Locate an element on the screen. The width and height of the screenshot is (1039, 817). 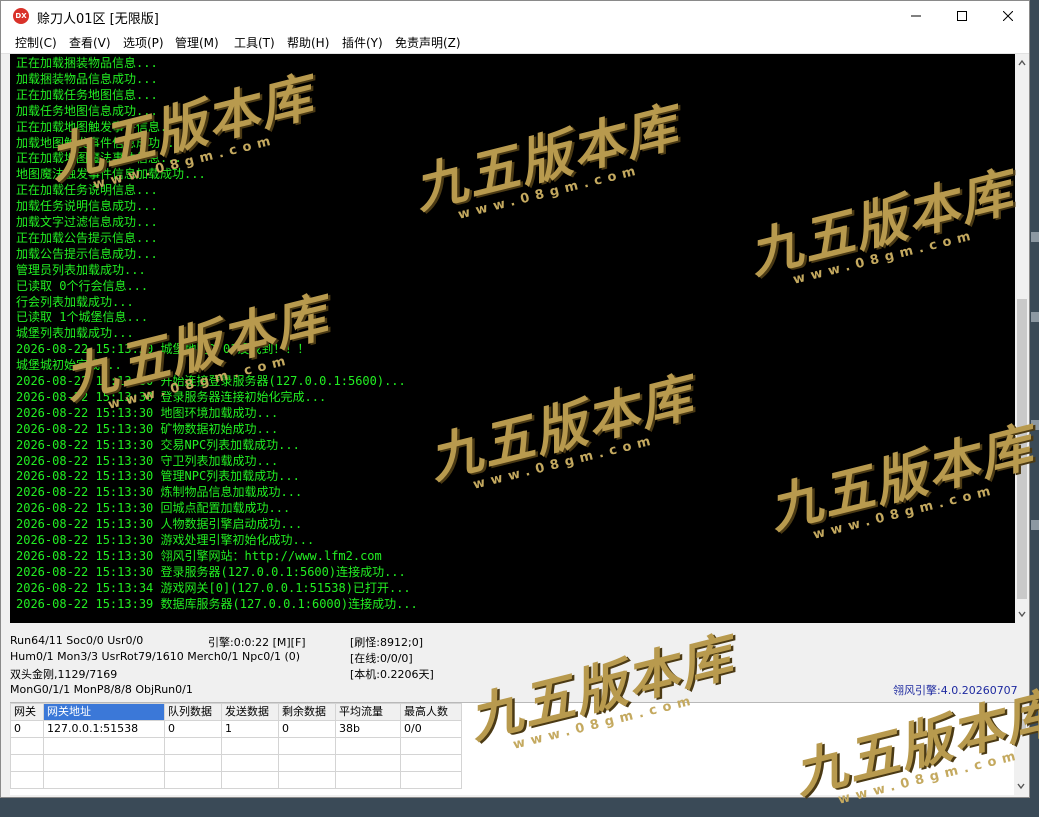
status-engine-time: 引擎:0:0:22 [M][F] is located at coordinates (257, 642).